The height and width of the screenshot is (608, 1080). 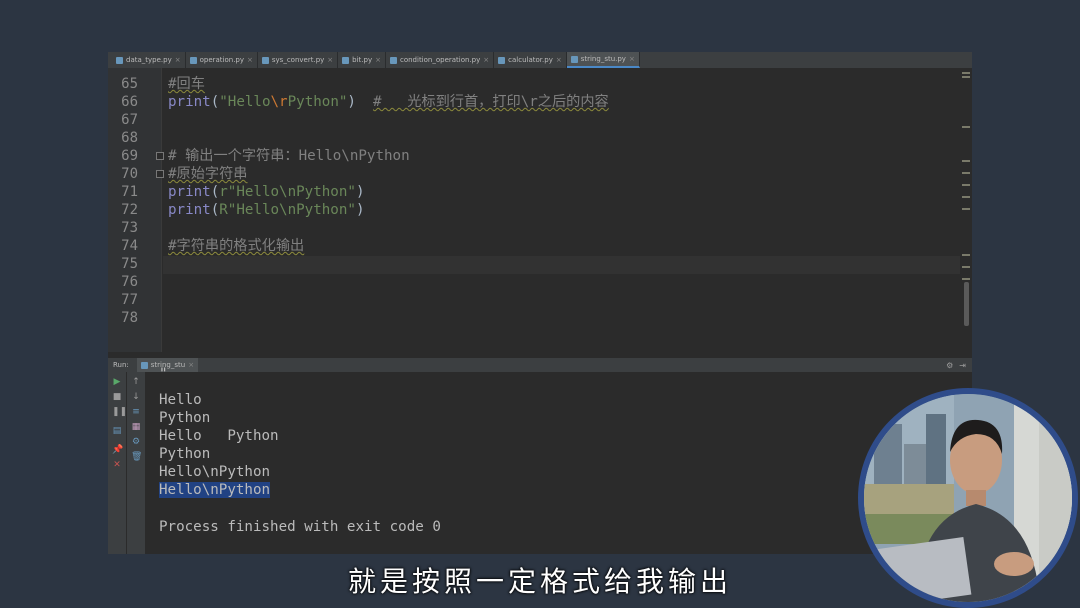 I want to click on console-line: Hello\nPython, so click(x=215, y=472).